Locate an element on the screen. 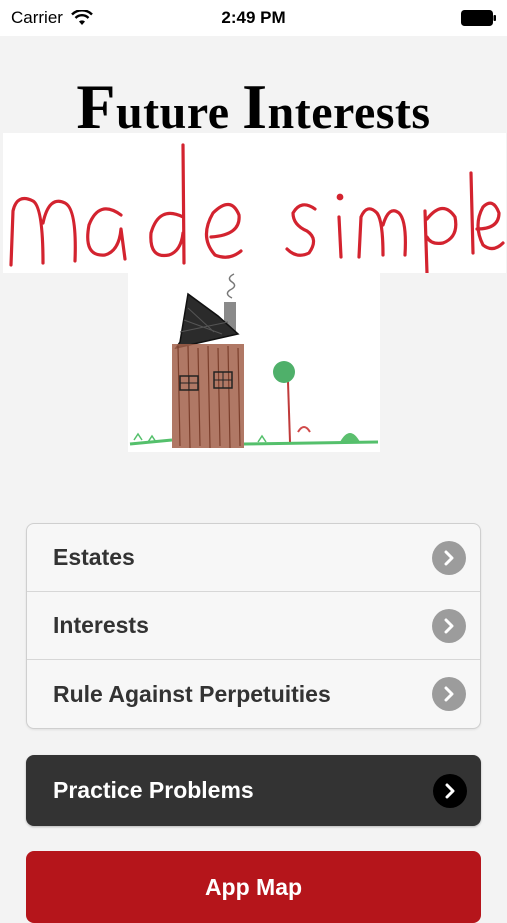  menu-item-rule-against-perpetuities: Rule Against Perpetuities is located at coordinates (253, 694).